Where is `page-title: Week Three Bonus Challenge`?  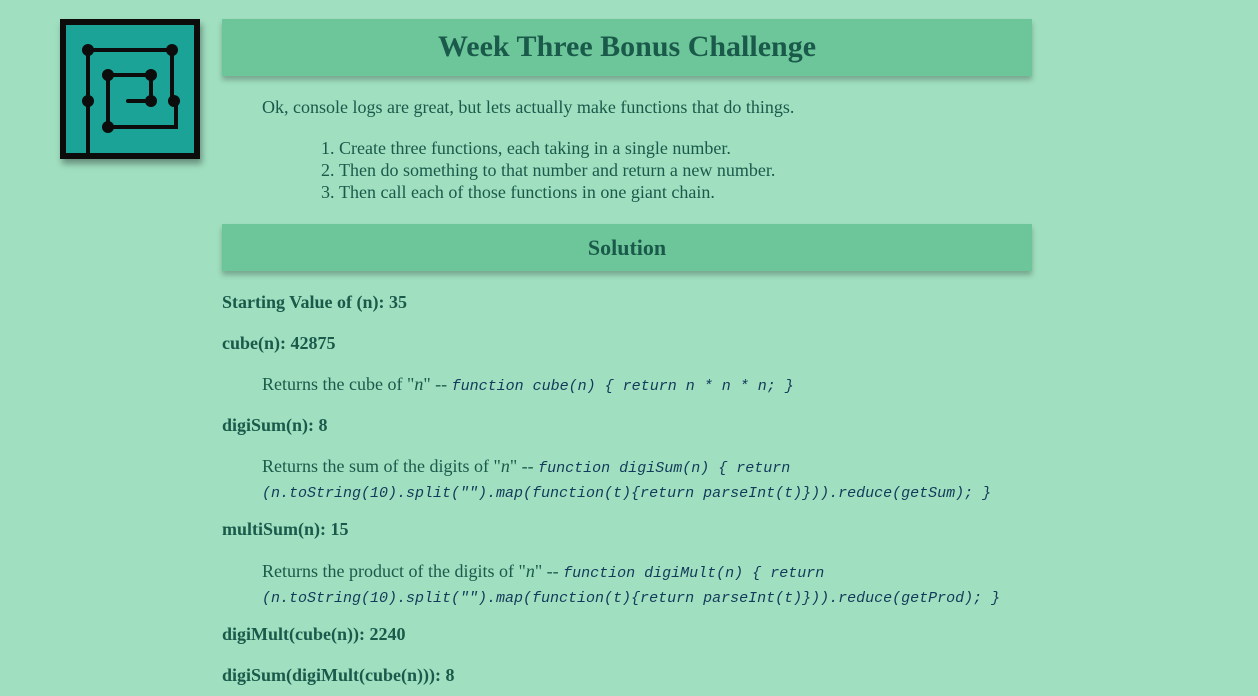 page-title: Week Three Bonus Challenge is located at coordinates (627, 46).